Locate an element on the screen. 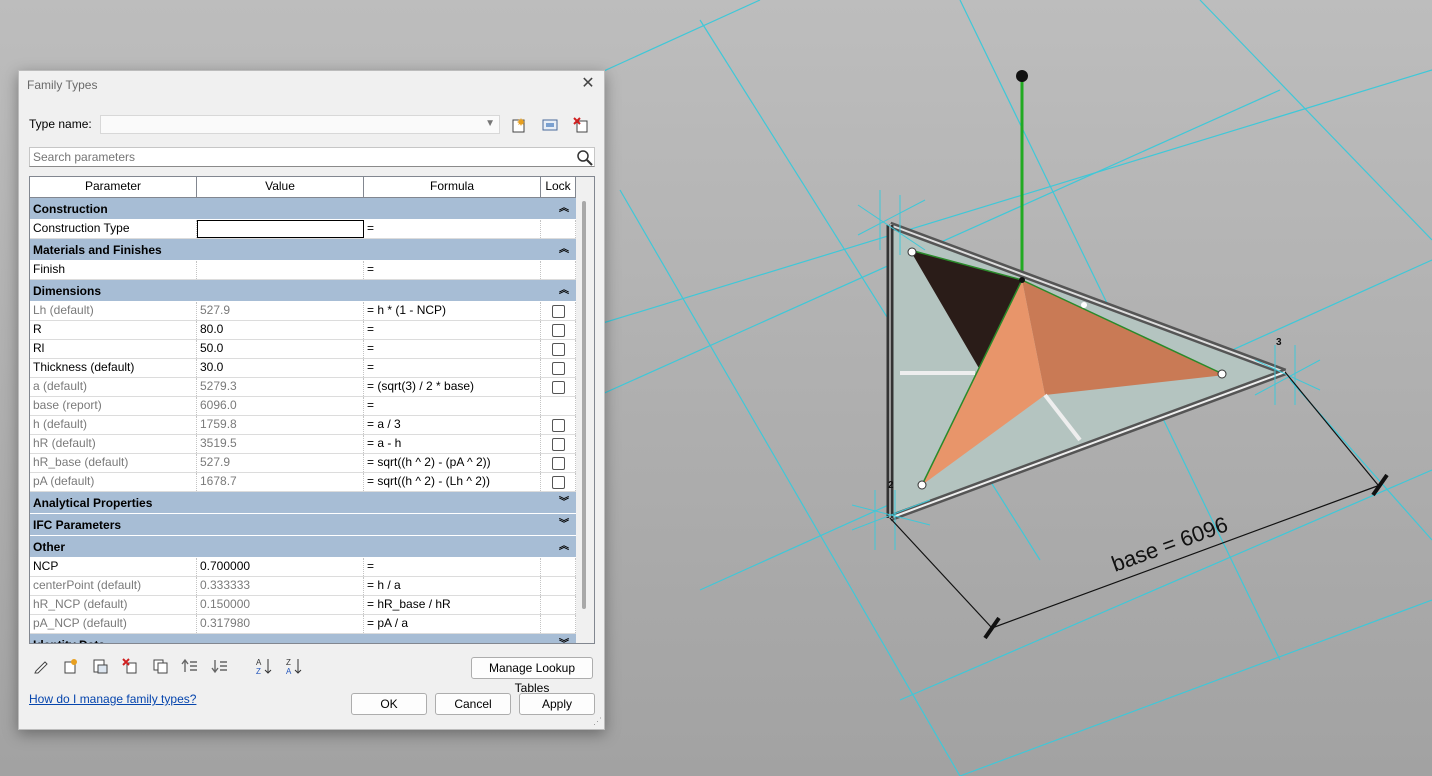 This screenshot has width=1432, height=776. ok-button: OK is located at coordinates (389, 704).